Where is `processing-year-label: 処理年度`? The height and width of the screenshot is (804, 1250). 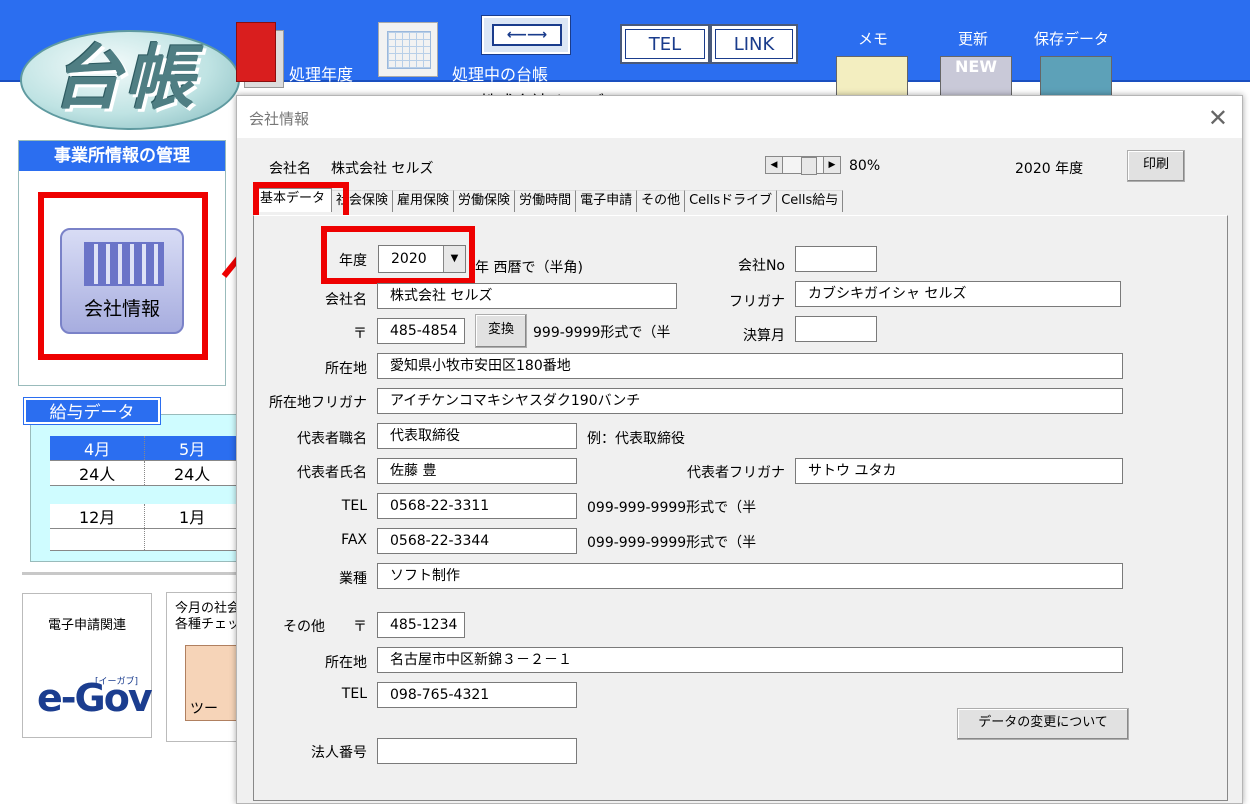 processing-year-label: 処理年度 is located at coordinates (321, 74).